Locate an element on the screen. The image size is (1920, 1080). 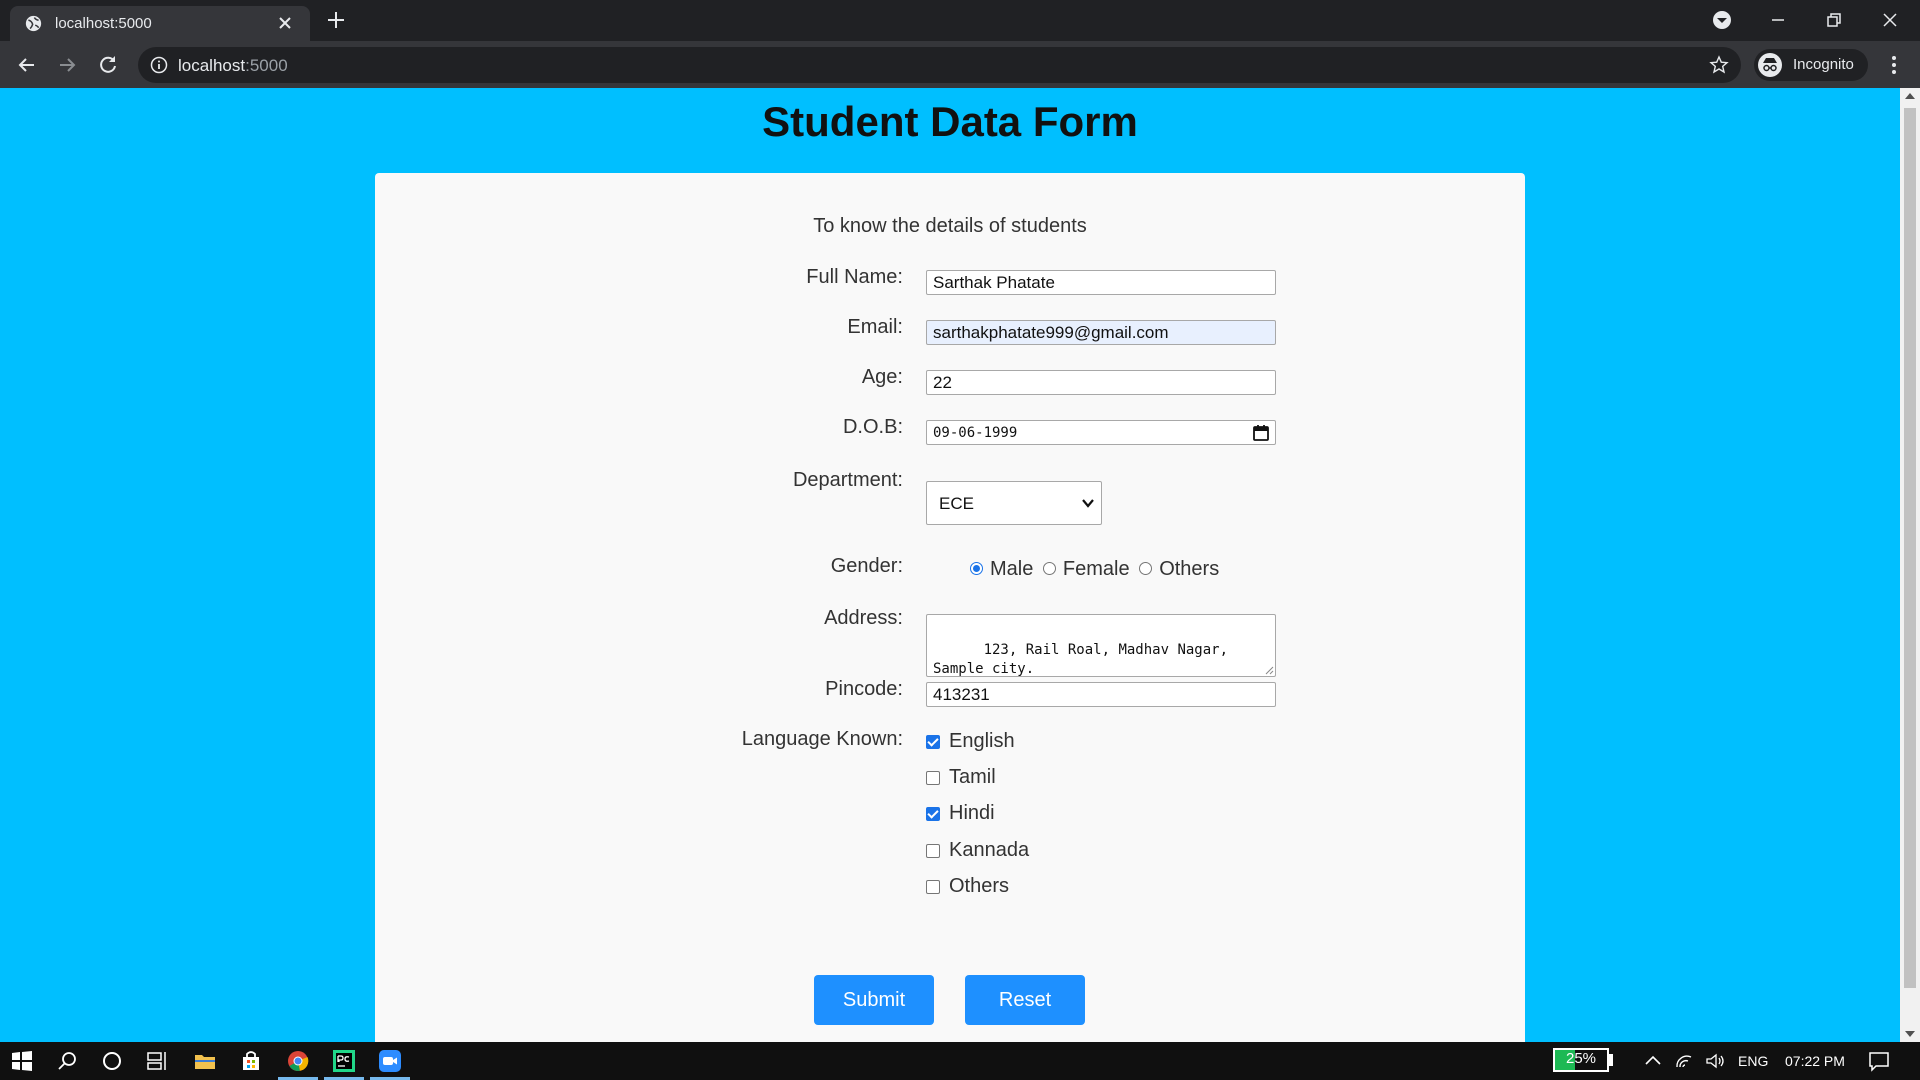
pincode-label: Pincode: is located at coordinates (864, 689).